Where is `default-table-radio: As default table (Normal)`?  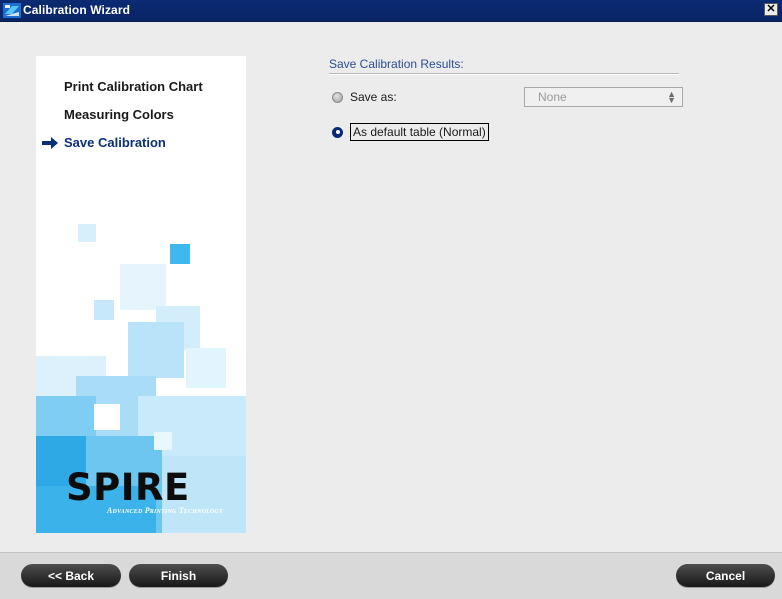 default-table-radio: As default table (Normal) is located at coordinates (410, 132).